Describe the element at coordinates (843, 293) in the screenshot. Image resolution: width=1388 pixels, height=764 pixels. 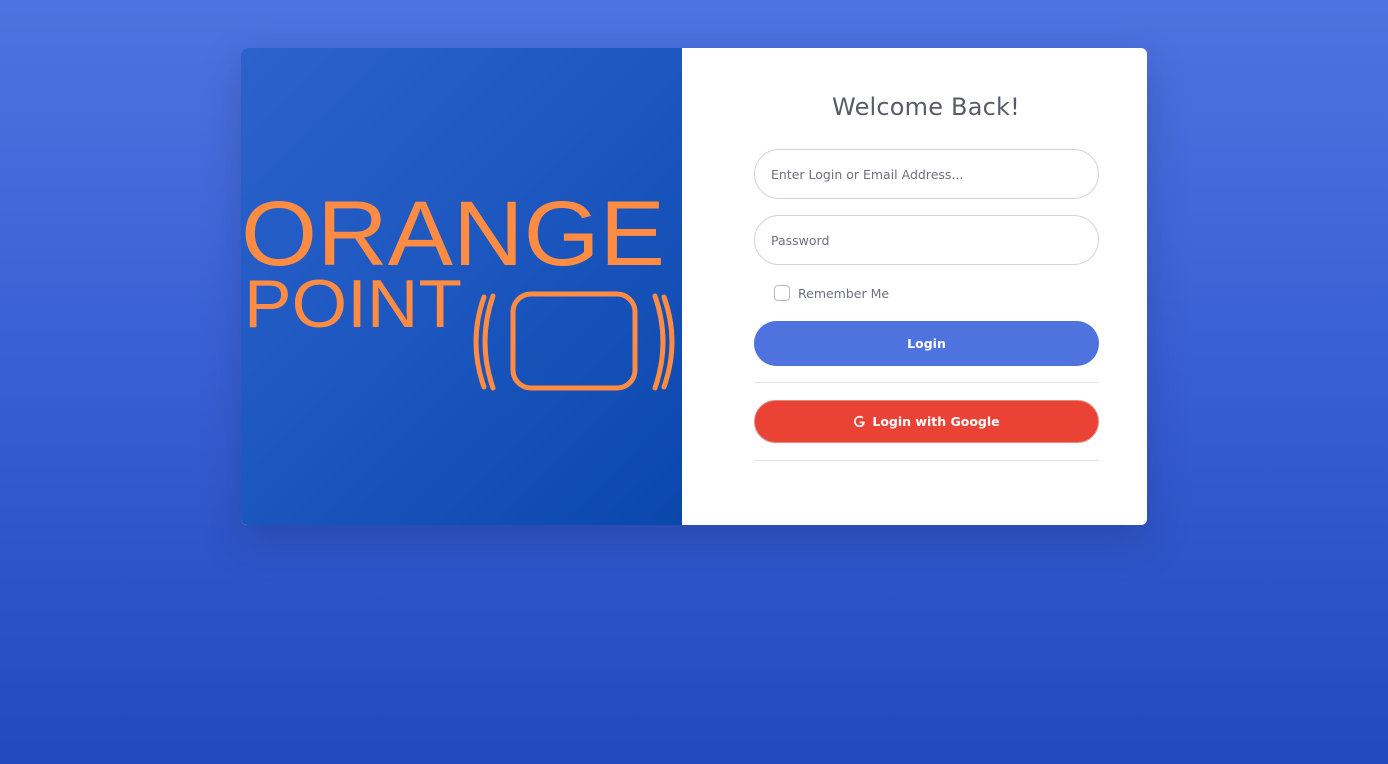
I see `remember-me-label: Remember Me` at that location.